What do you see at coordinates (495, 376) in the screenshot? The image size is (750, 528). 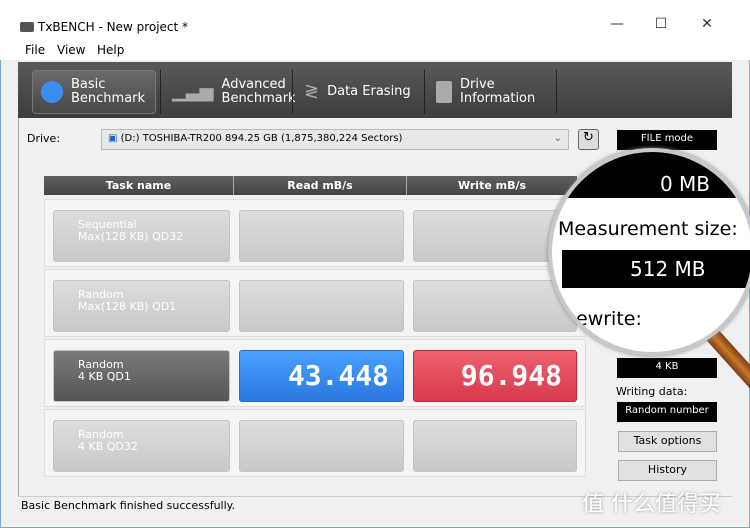 I see `write-result: 96.948` at bounding box center [495, 376].